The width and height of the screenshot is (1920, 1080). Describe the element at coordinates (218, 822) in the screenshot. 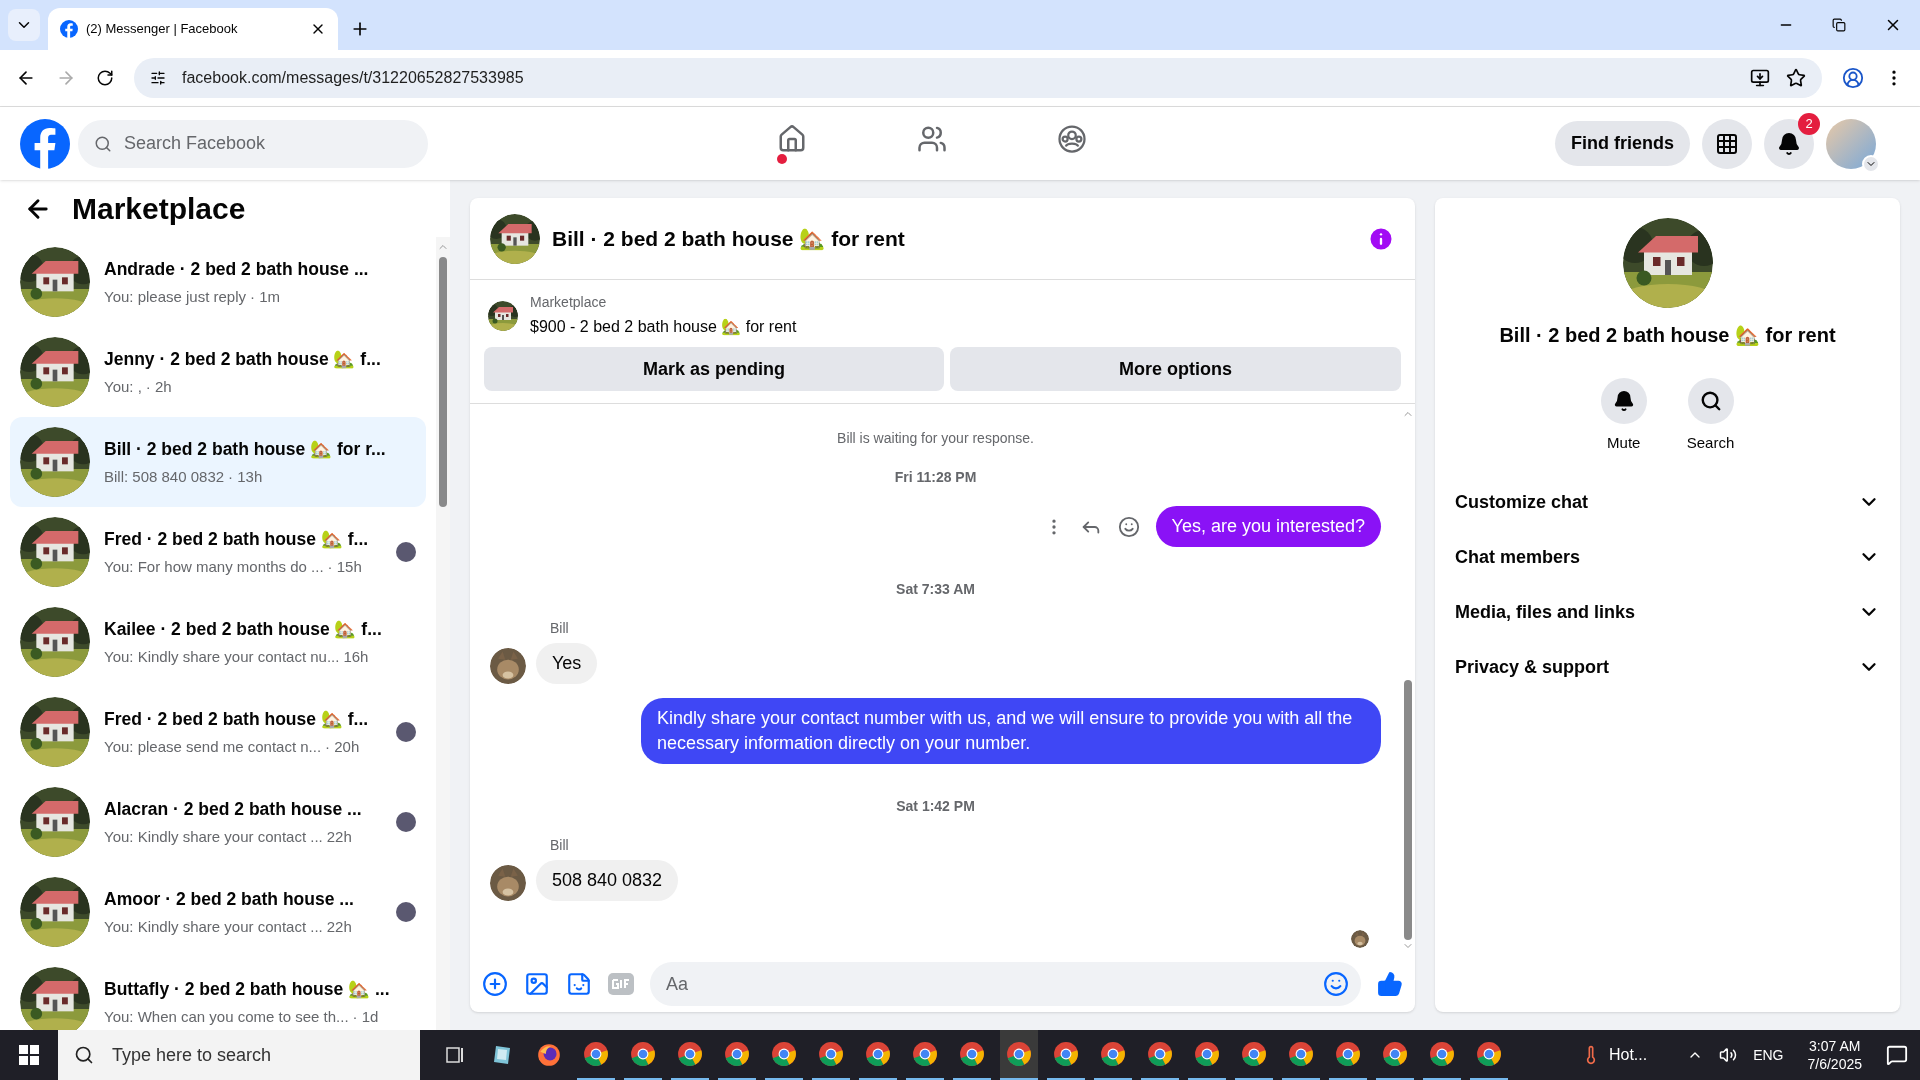

I see `conversation-item: Alacran · 2 bed 2 bath house ... You: Kindly share your contact ... 22h` at that location.